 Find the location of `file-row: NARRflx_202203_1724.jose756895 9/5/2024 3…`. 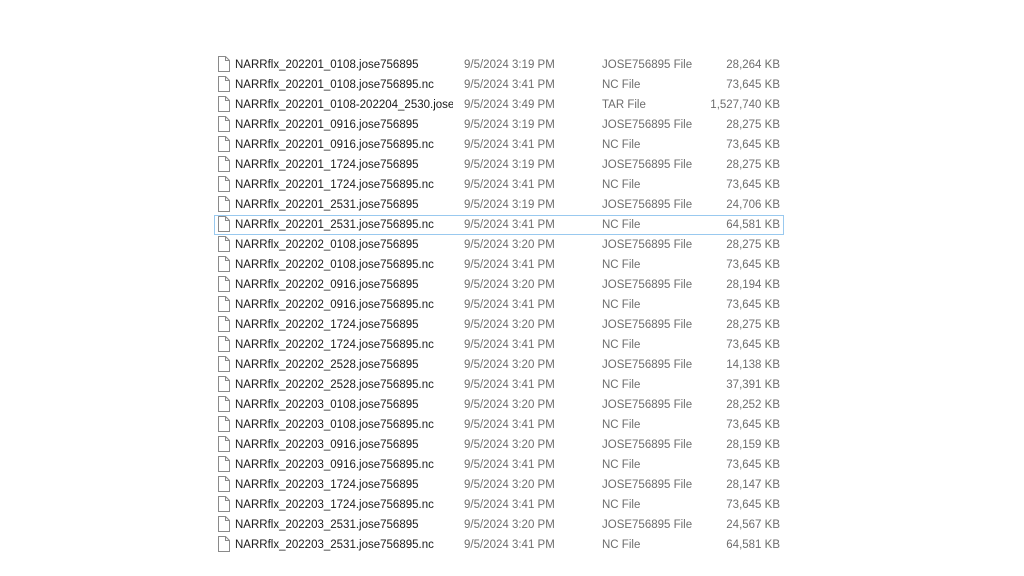

file-row: NARRflx_202203_1724.jose756895 9/5/2024 3… is located at coordinates (499, 485).